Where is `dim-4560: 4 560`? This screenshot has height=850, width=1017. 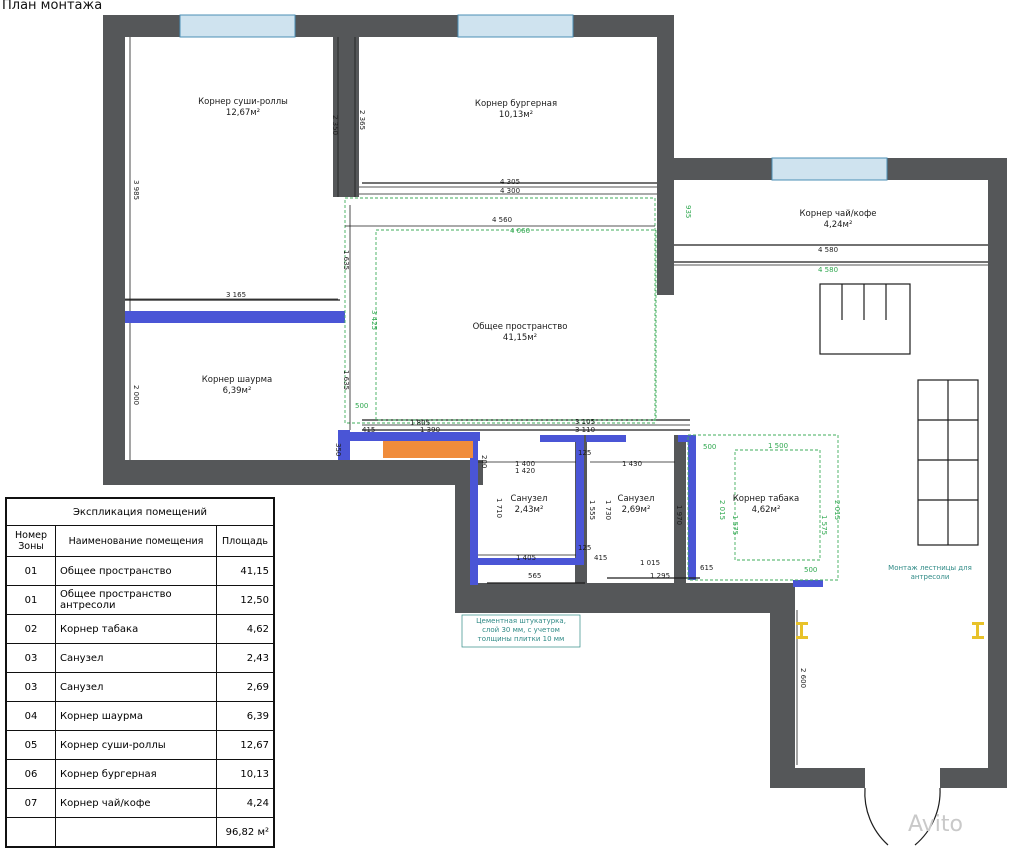
dim-4560: 4 560 is located at coordinates (502, 220).